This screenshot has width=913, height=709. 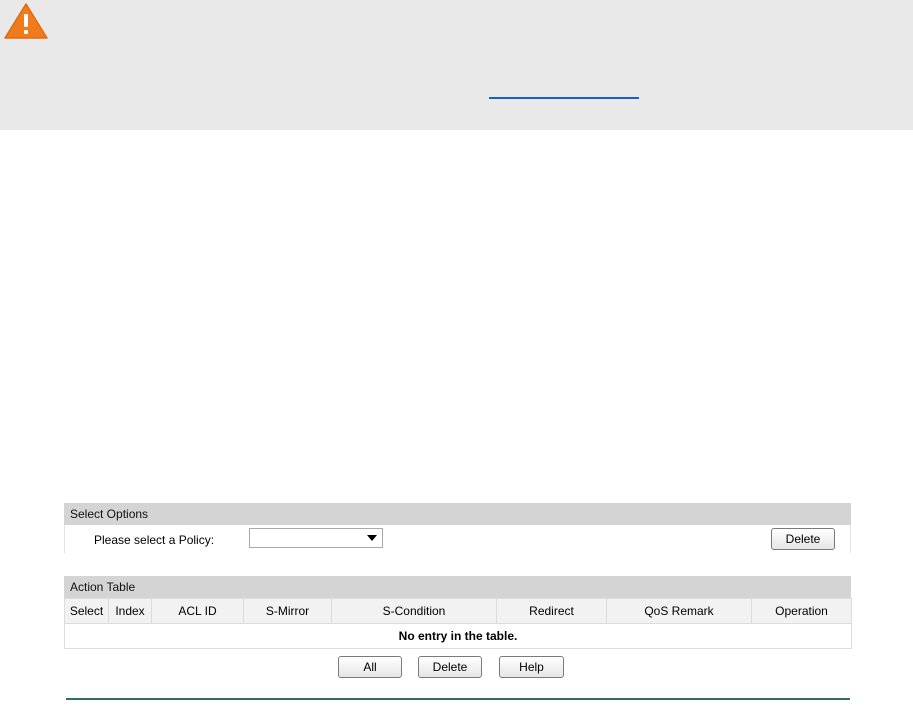 I want to click on select-all-button: All, so click(x=370, y=667).